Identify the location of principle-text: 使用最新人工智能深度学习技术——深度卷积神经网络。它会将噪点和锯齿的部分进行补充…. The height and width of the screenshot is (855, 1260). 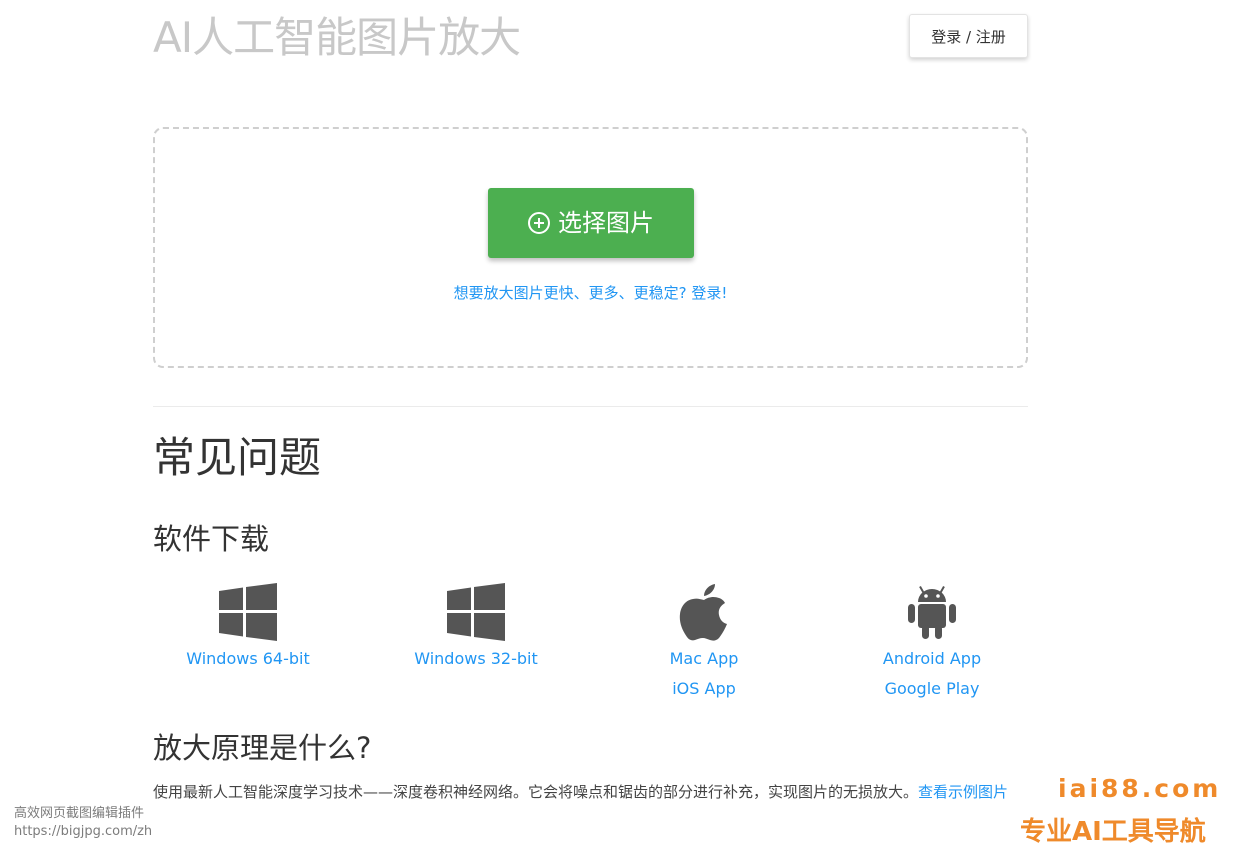
(536, 792).